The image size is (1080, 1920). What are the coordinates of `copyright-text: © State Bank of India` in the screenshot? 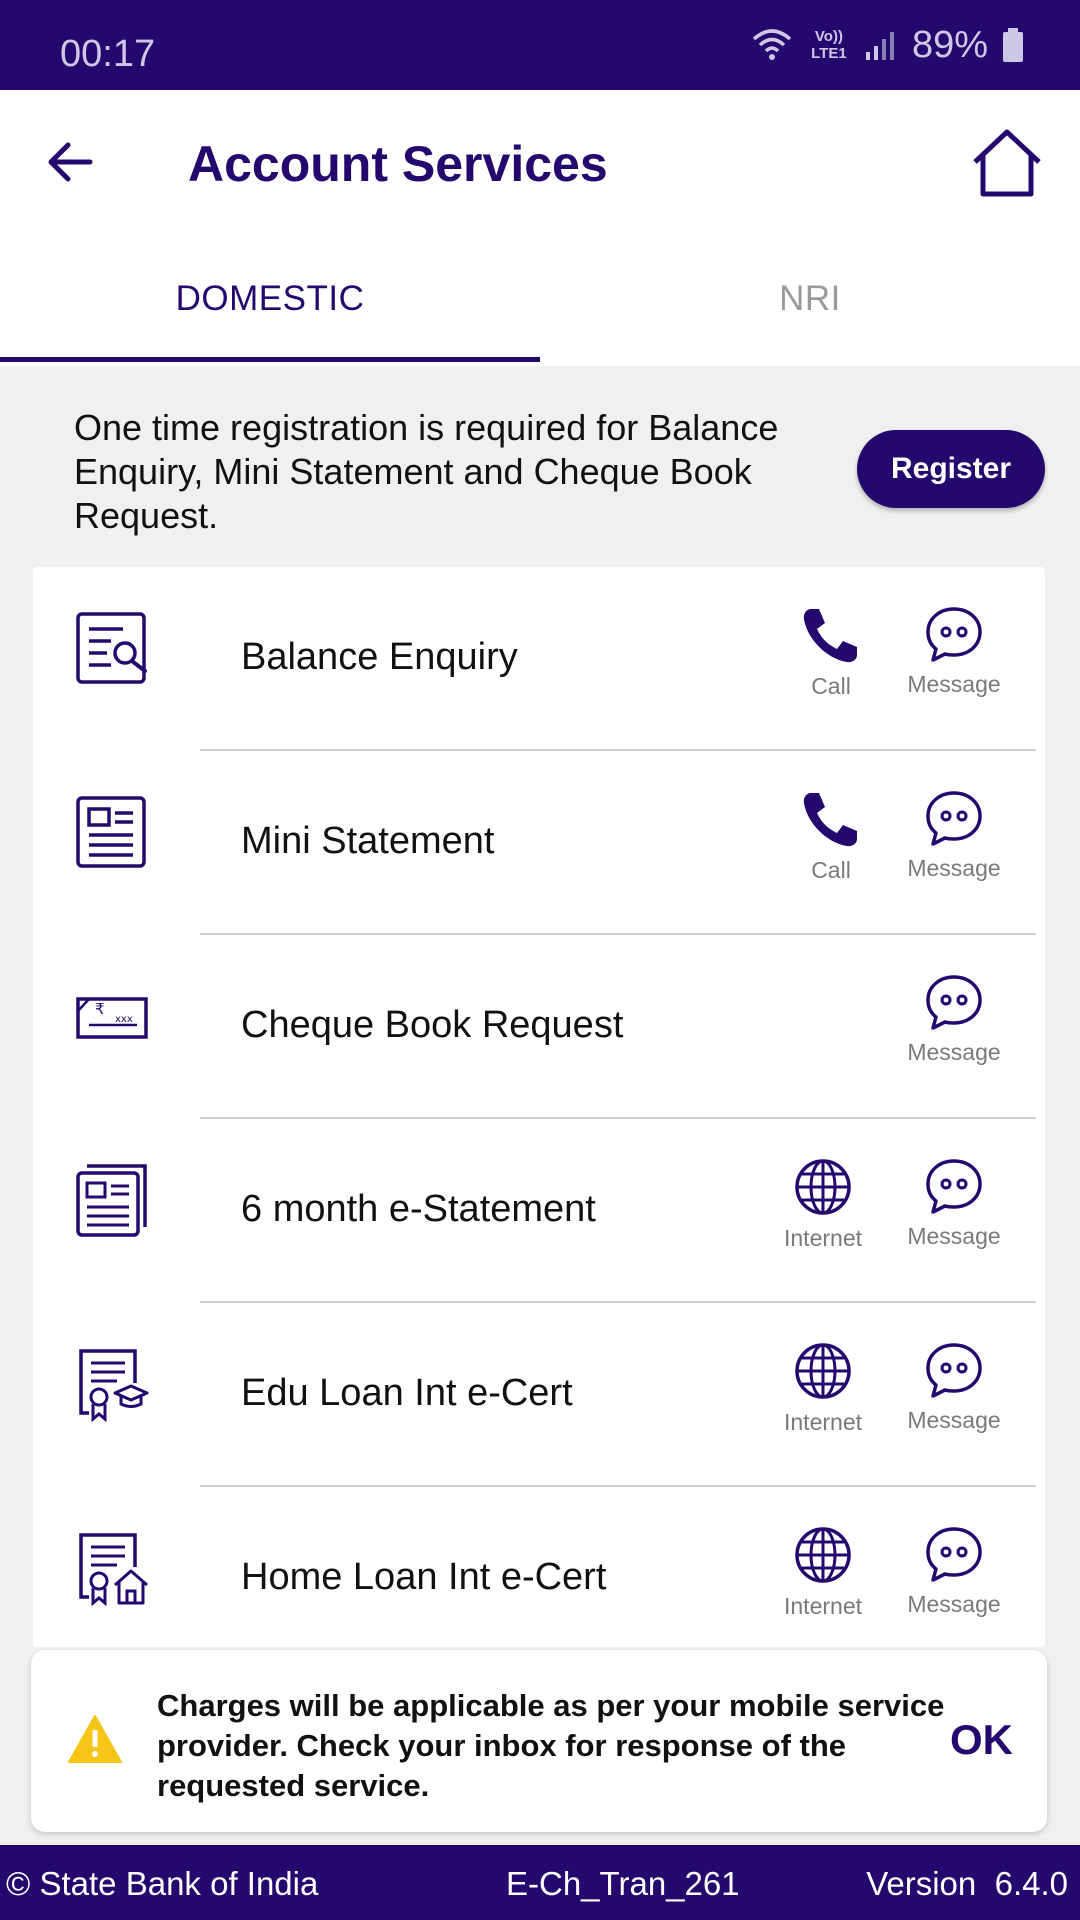 It's located at (162, 1883).